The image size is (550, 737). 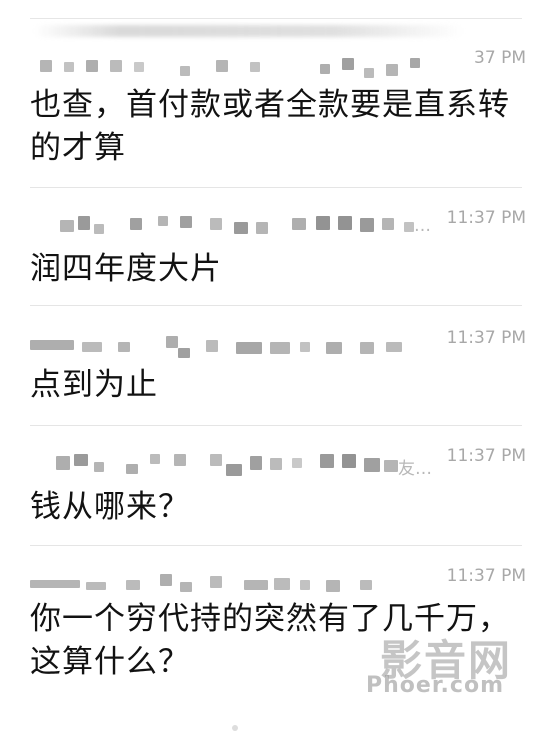 I want to click on blurred-header-strip, so click(x=249, y=31).